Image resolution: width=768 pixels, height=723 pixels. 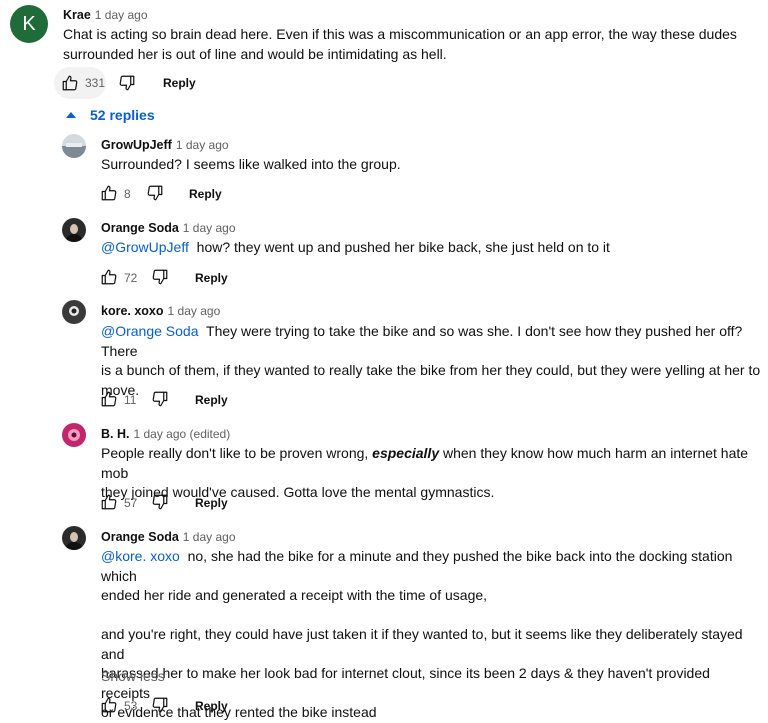 What do you see at coordinates (136, 145) in the screenshot?
I see `reply-author: GrowUpJeff` at bounding box center [136, 145].